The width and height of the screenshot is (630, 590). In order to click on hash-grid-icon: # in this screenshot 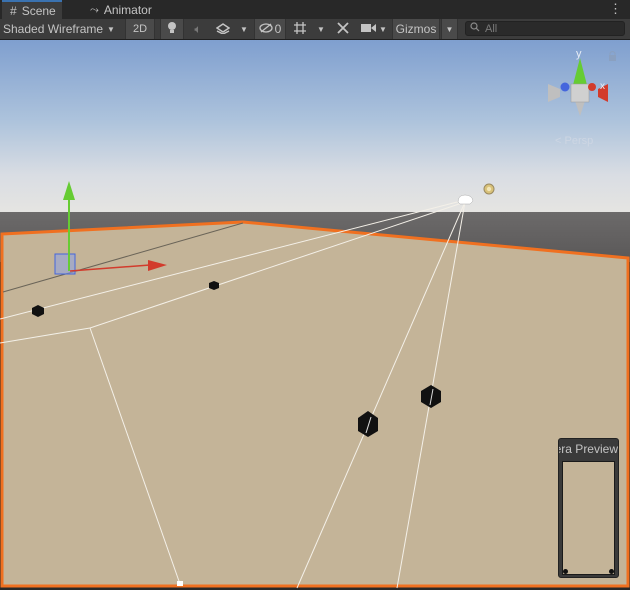, I will do `click(13, 10)`.